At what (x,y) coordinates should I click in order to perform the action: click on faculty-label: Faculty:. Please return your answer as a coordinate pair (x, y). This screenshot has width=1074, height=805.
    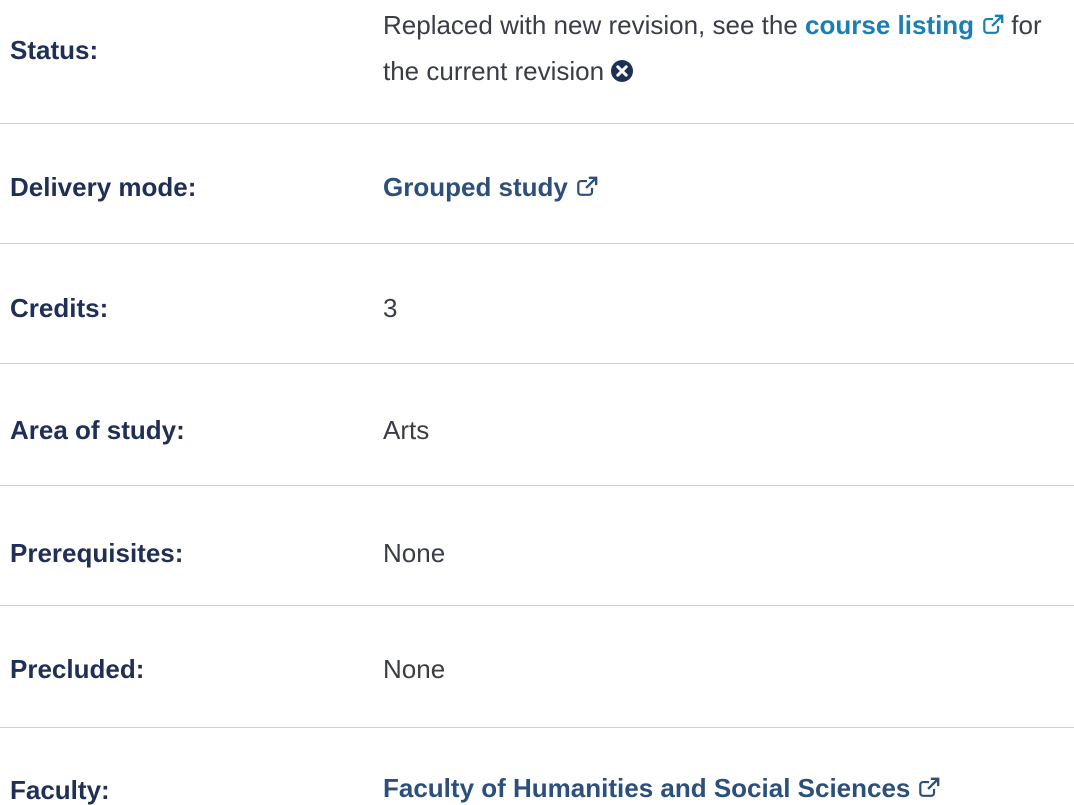
    Looking at the image, I should click on (60, 790).